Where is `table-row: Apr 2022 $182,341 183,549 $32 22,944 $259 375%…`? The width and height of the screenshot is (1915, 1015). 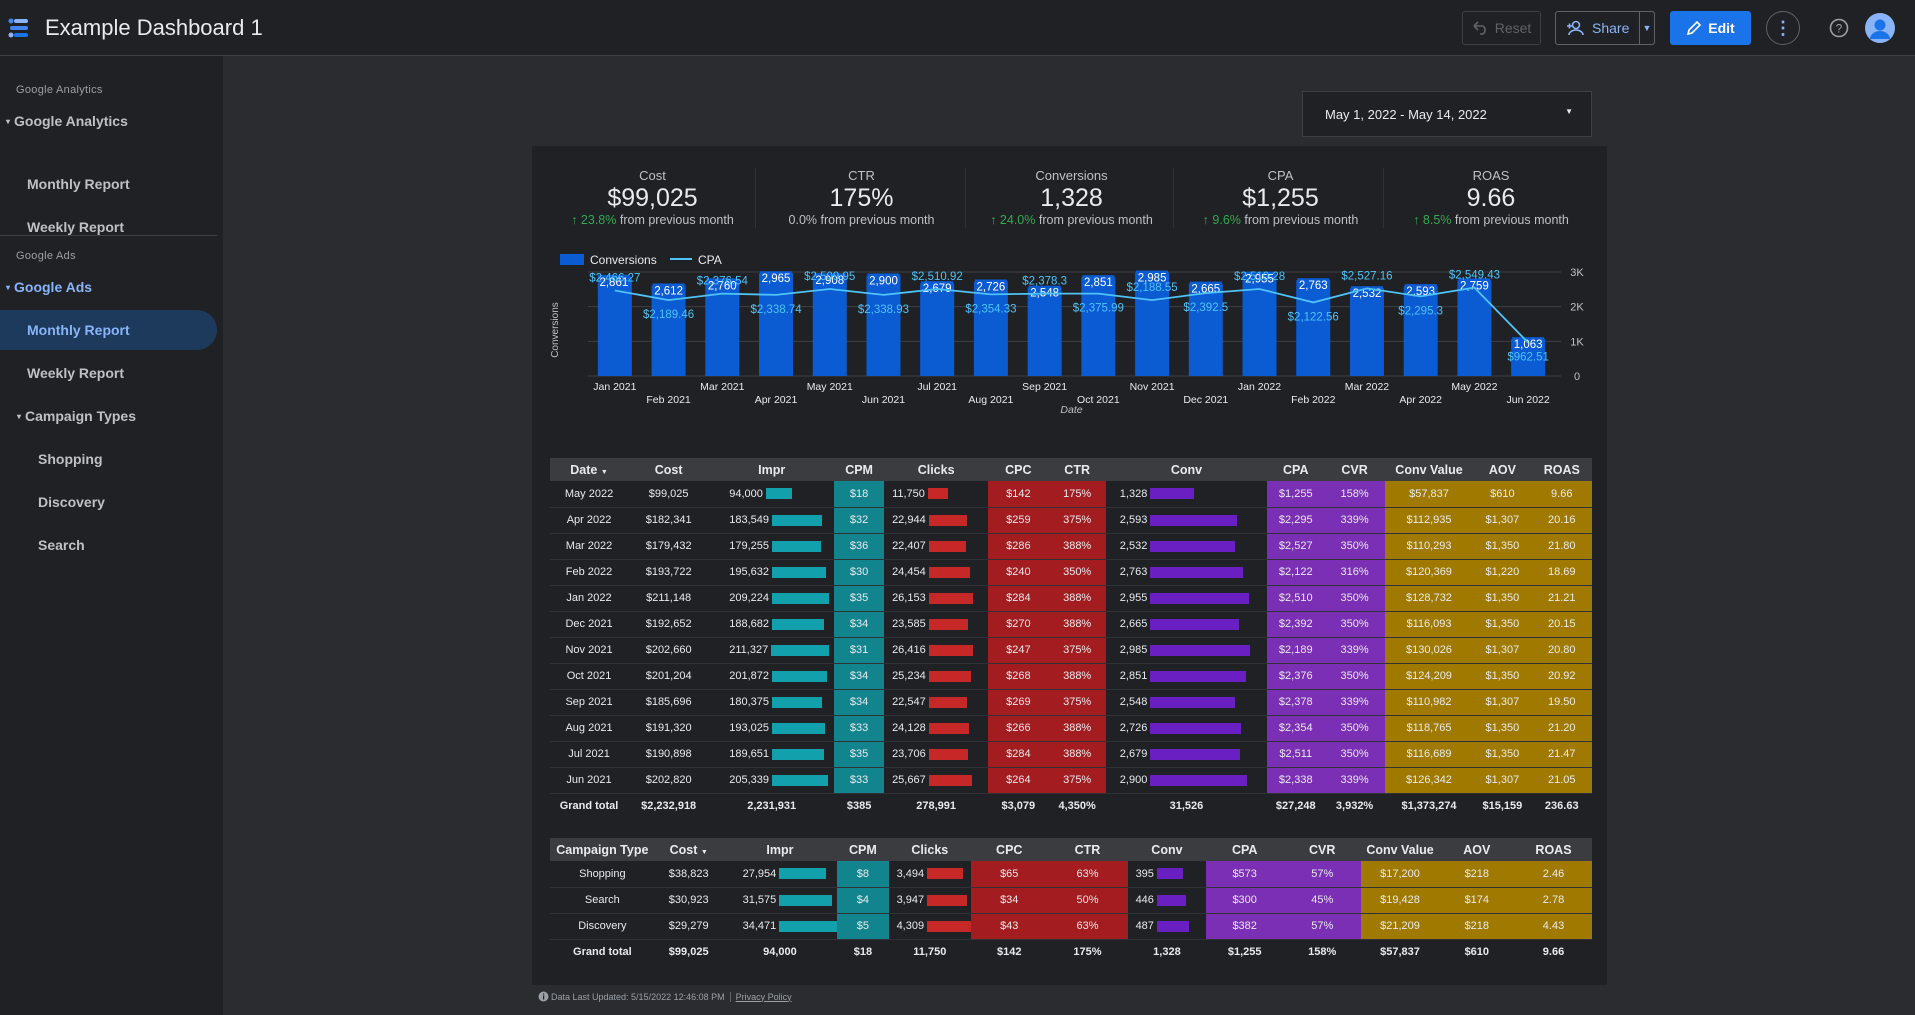 table-row: Apr 2022 $182,341 183,549 $32 22,944 $259 375%… is located at coordinates (1071, 520).